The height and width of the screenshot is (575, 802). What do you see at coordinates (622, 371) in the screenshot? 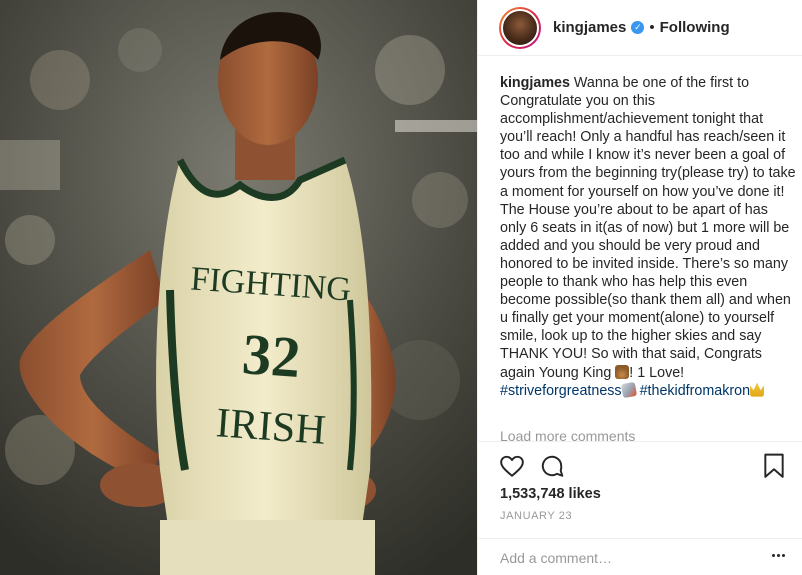
I see `king-emoji-icon` at bounding box center [622, 371].